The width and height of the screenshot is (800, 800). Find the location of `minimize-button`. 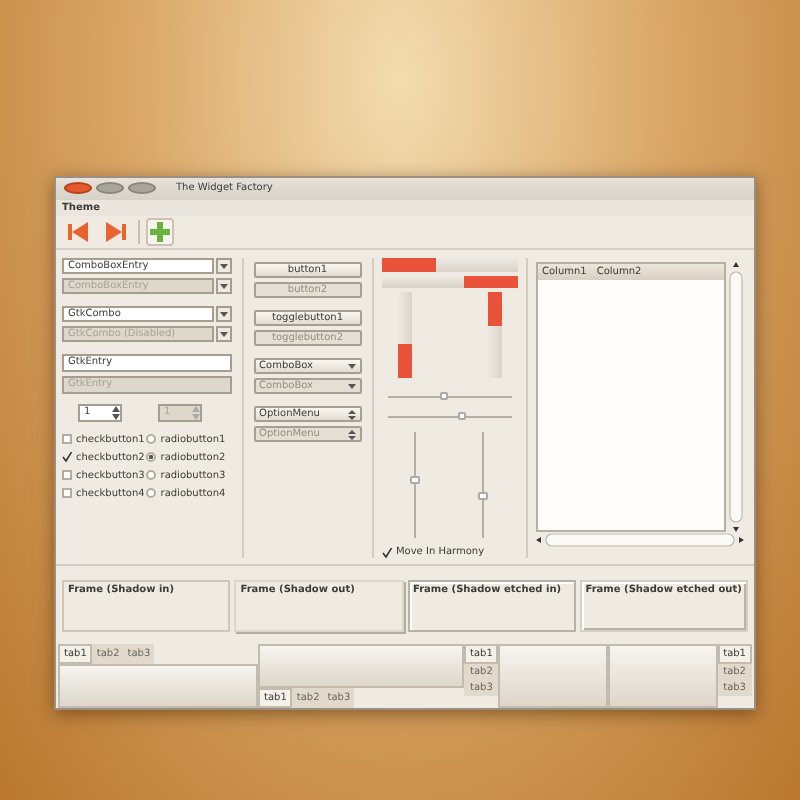

minimize-button is located at coordinates (110, 188).